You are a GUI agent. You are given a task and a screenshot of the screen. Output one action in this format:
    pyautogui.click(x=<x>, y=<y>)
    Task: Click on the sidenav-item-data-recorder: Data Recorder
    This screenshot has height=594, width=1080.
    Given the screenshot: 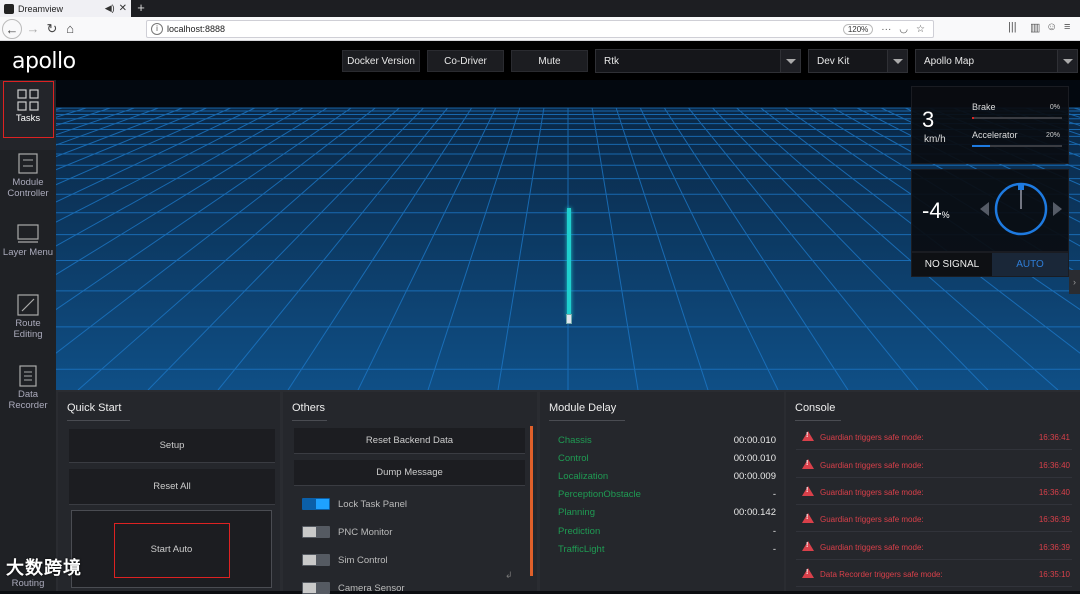 What is the action you would take?
    pyautogui.click(x=28, y=391)
    